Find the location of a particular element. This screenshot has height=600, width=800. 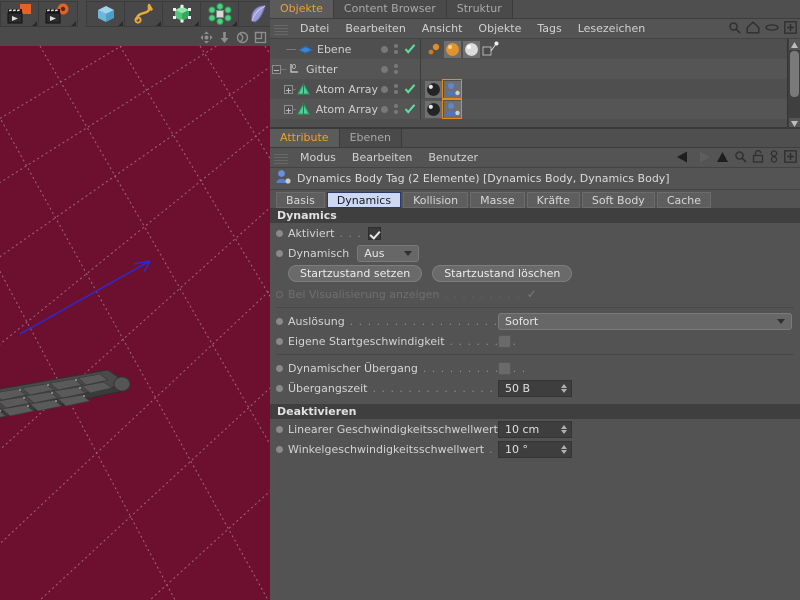

spline-icon is located at coordinates (144, 14).